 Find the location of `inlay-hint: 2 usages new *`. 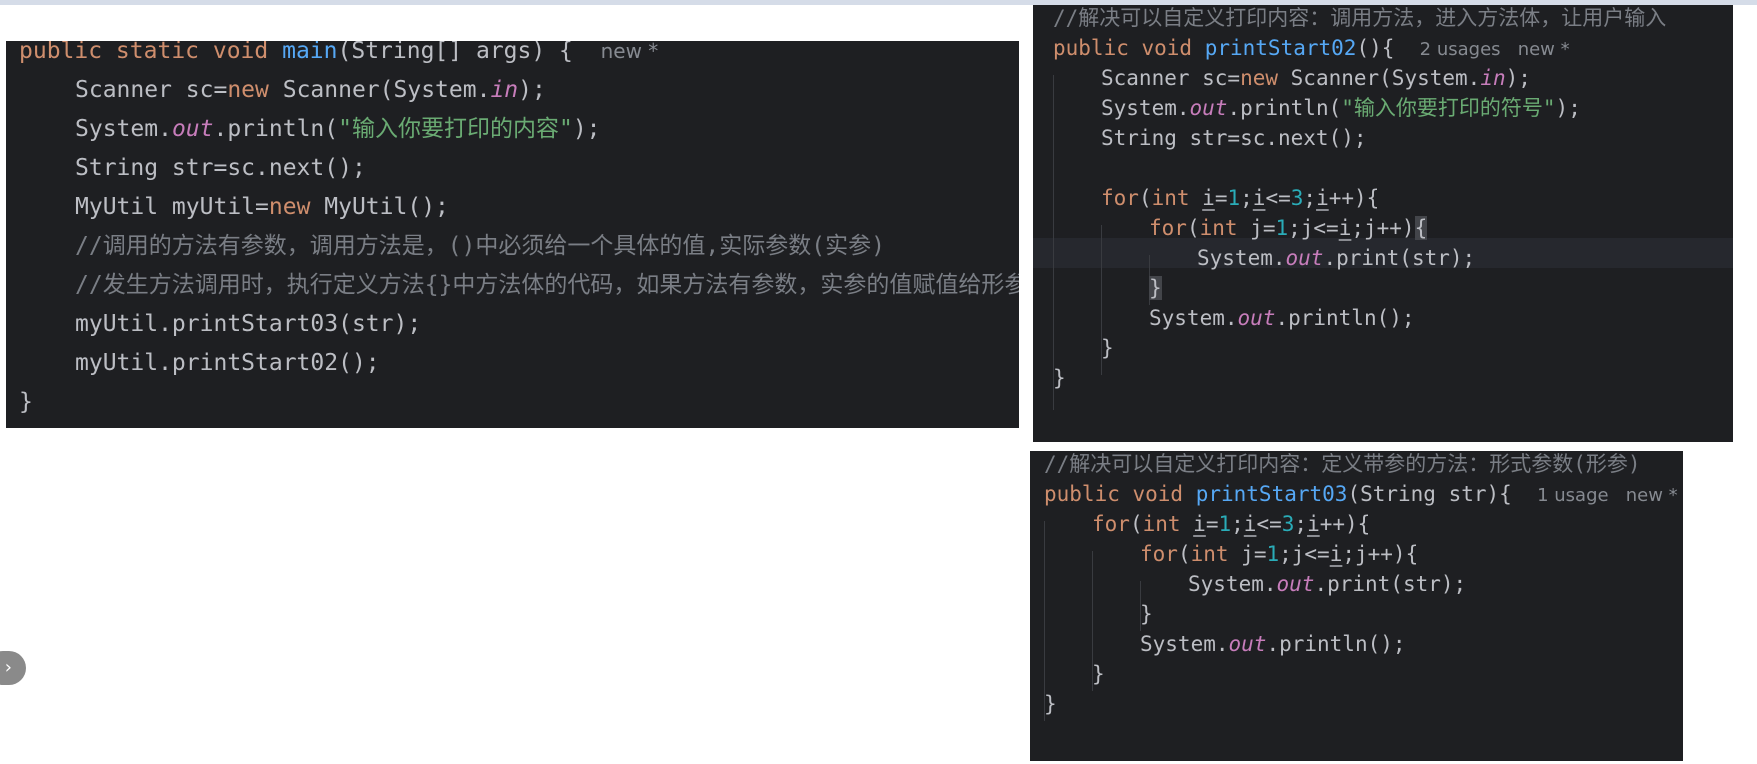

inlay-hint: 2 usages new * is located at coordinates (1494, 49).